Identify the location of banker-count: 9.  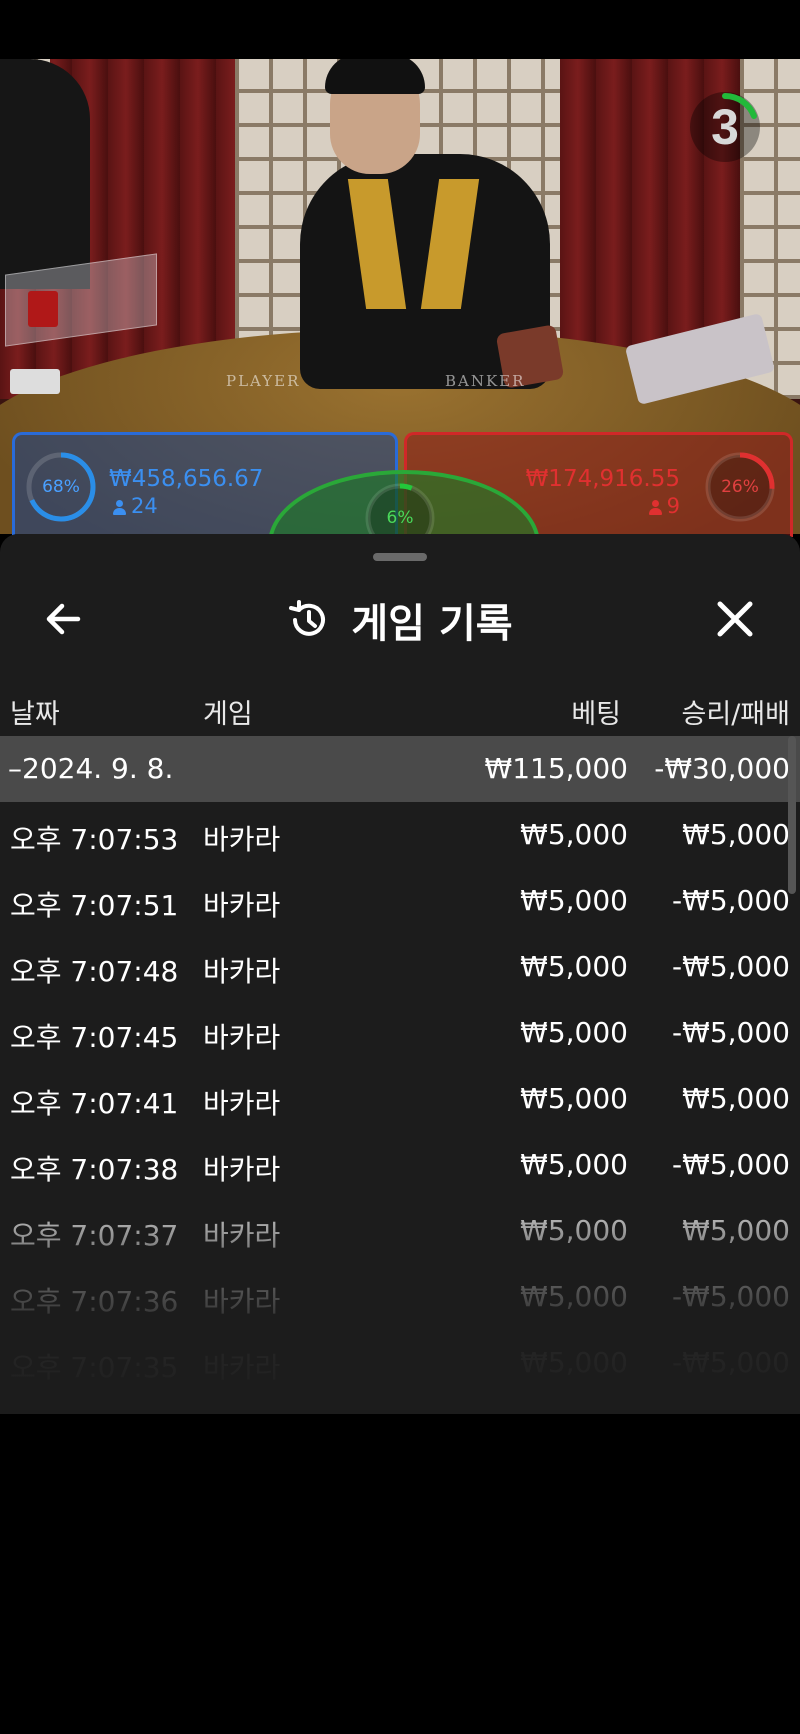
(664, 506).